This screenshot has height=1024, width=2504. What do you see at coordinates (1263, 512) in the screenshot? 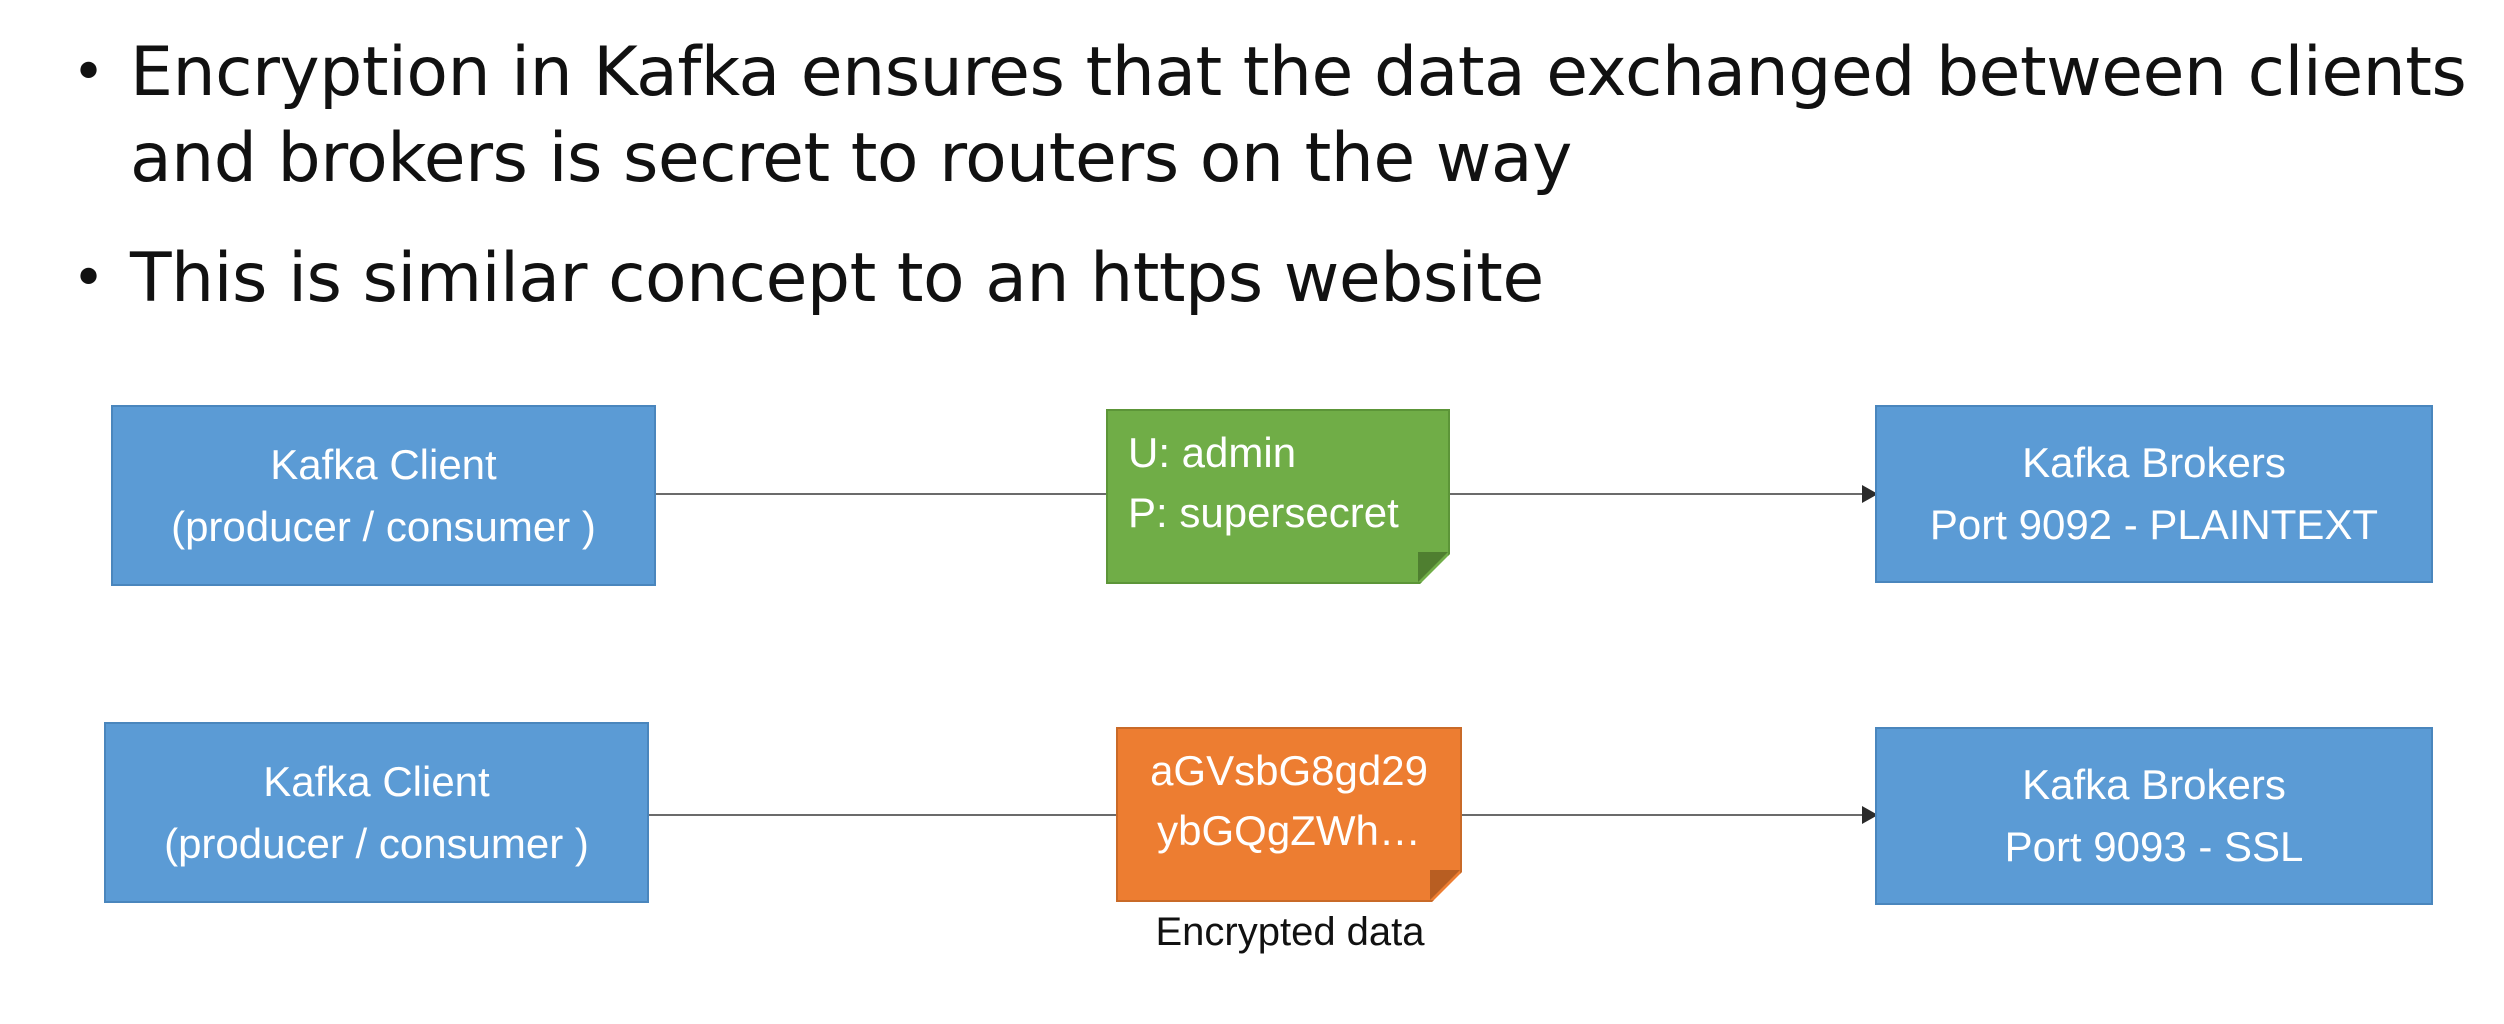
I see `credential-password: P: supersecret` at bounding box center [1263, 512].